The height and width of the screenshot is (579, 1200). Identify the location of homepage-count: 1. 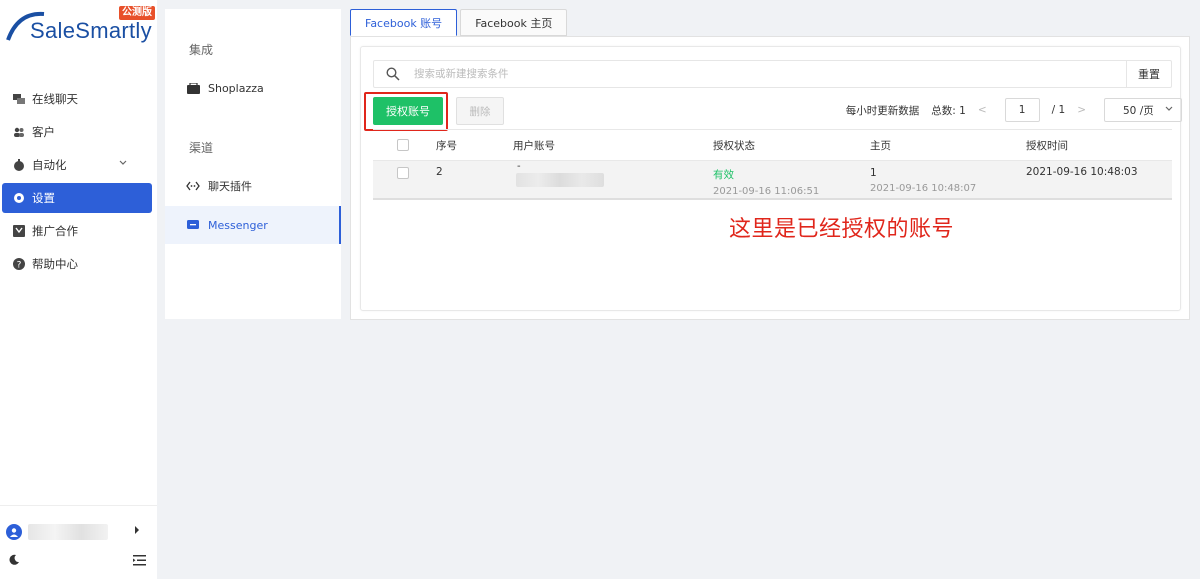
(873, 173).